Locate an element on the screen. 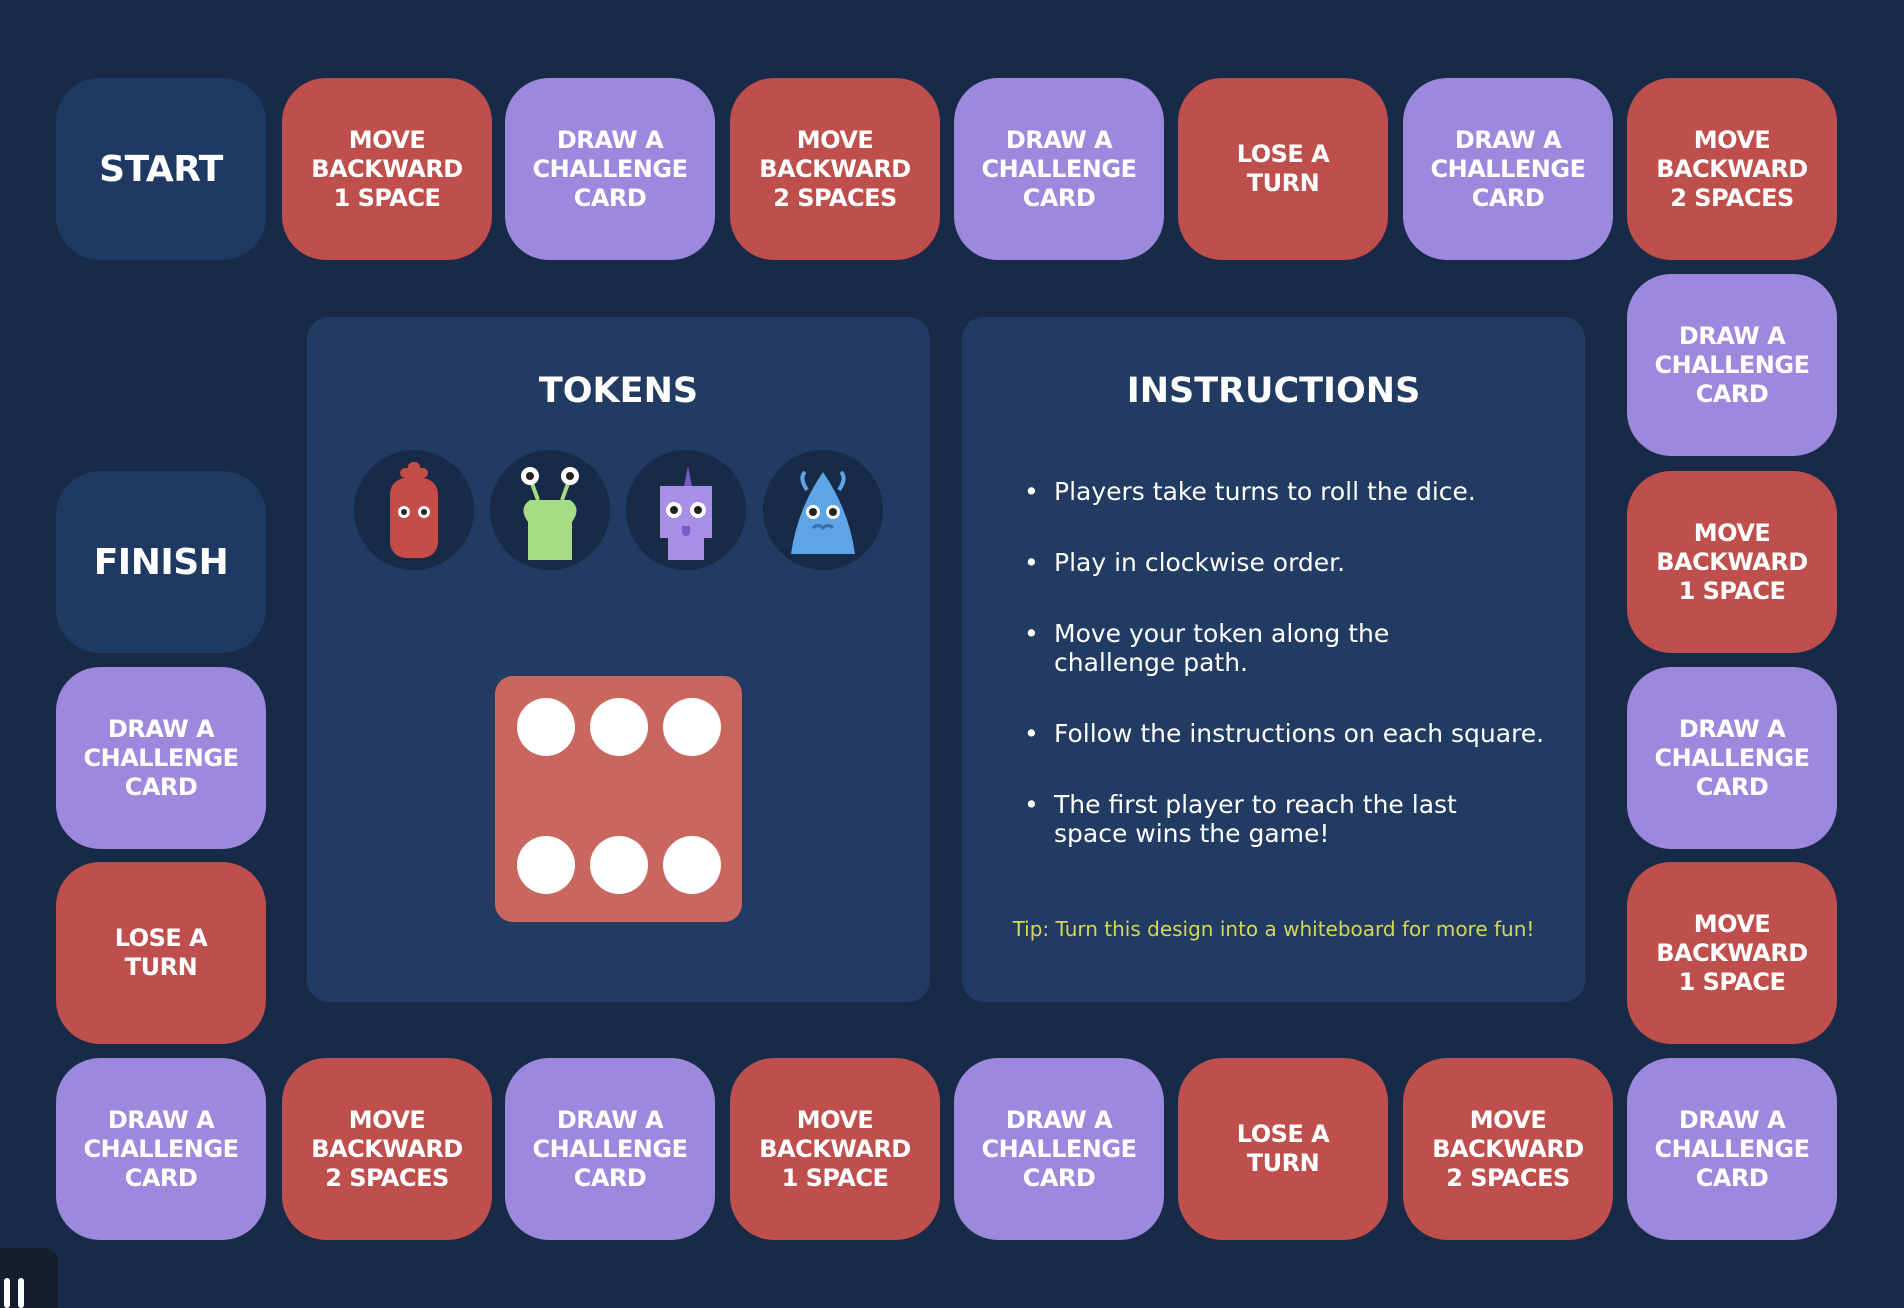 The image size is (1904, 1308). playback-widget is located at coordinates (29, 1278).